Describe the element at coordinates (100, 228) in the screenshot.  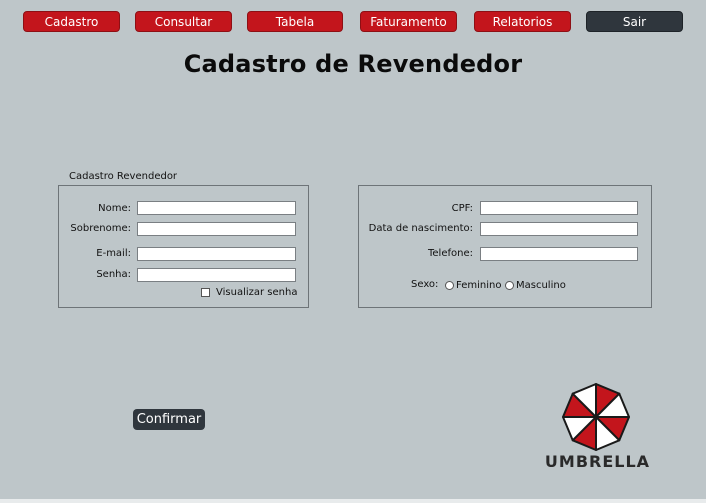
I see `sobrenome-label: Sobrenome:` at that location.